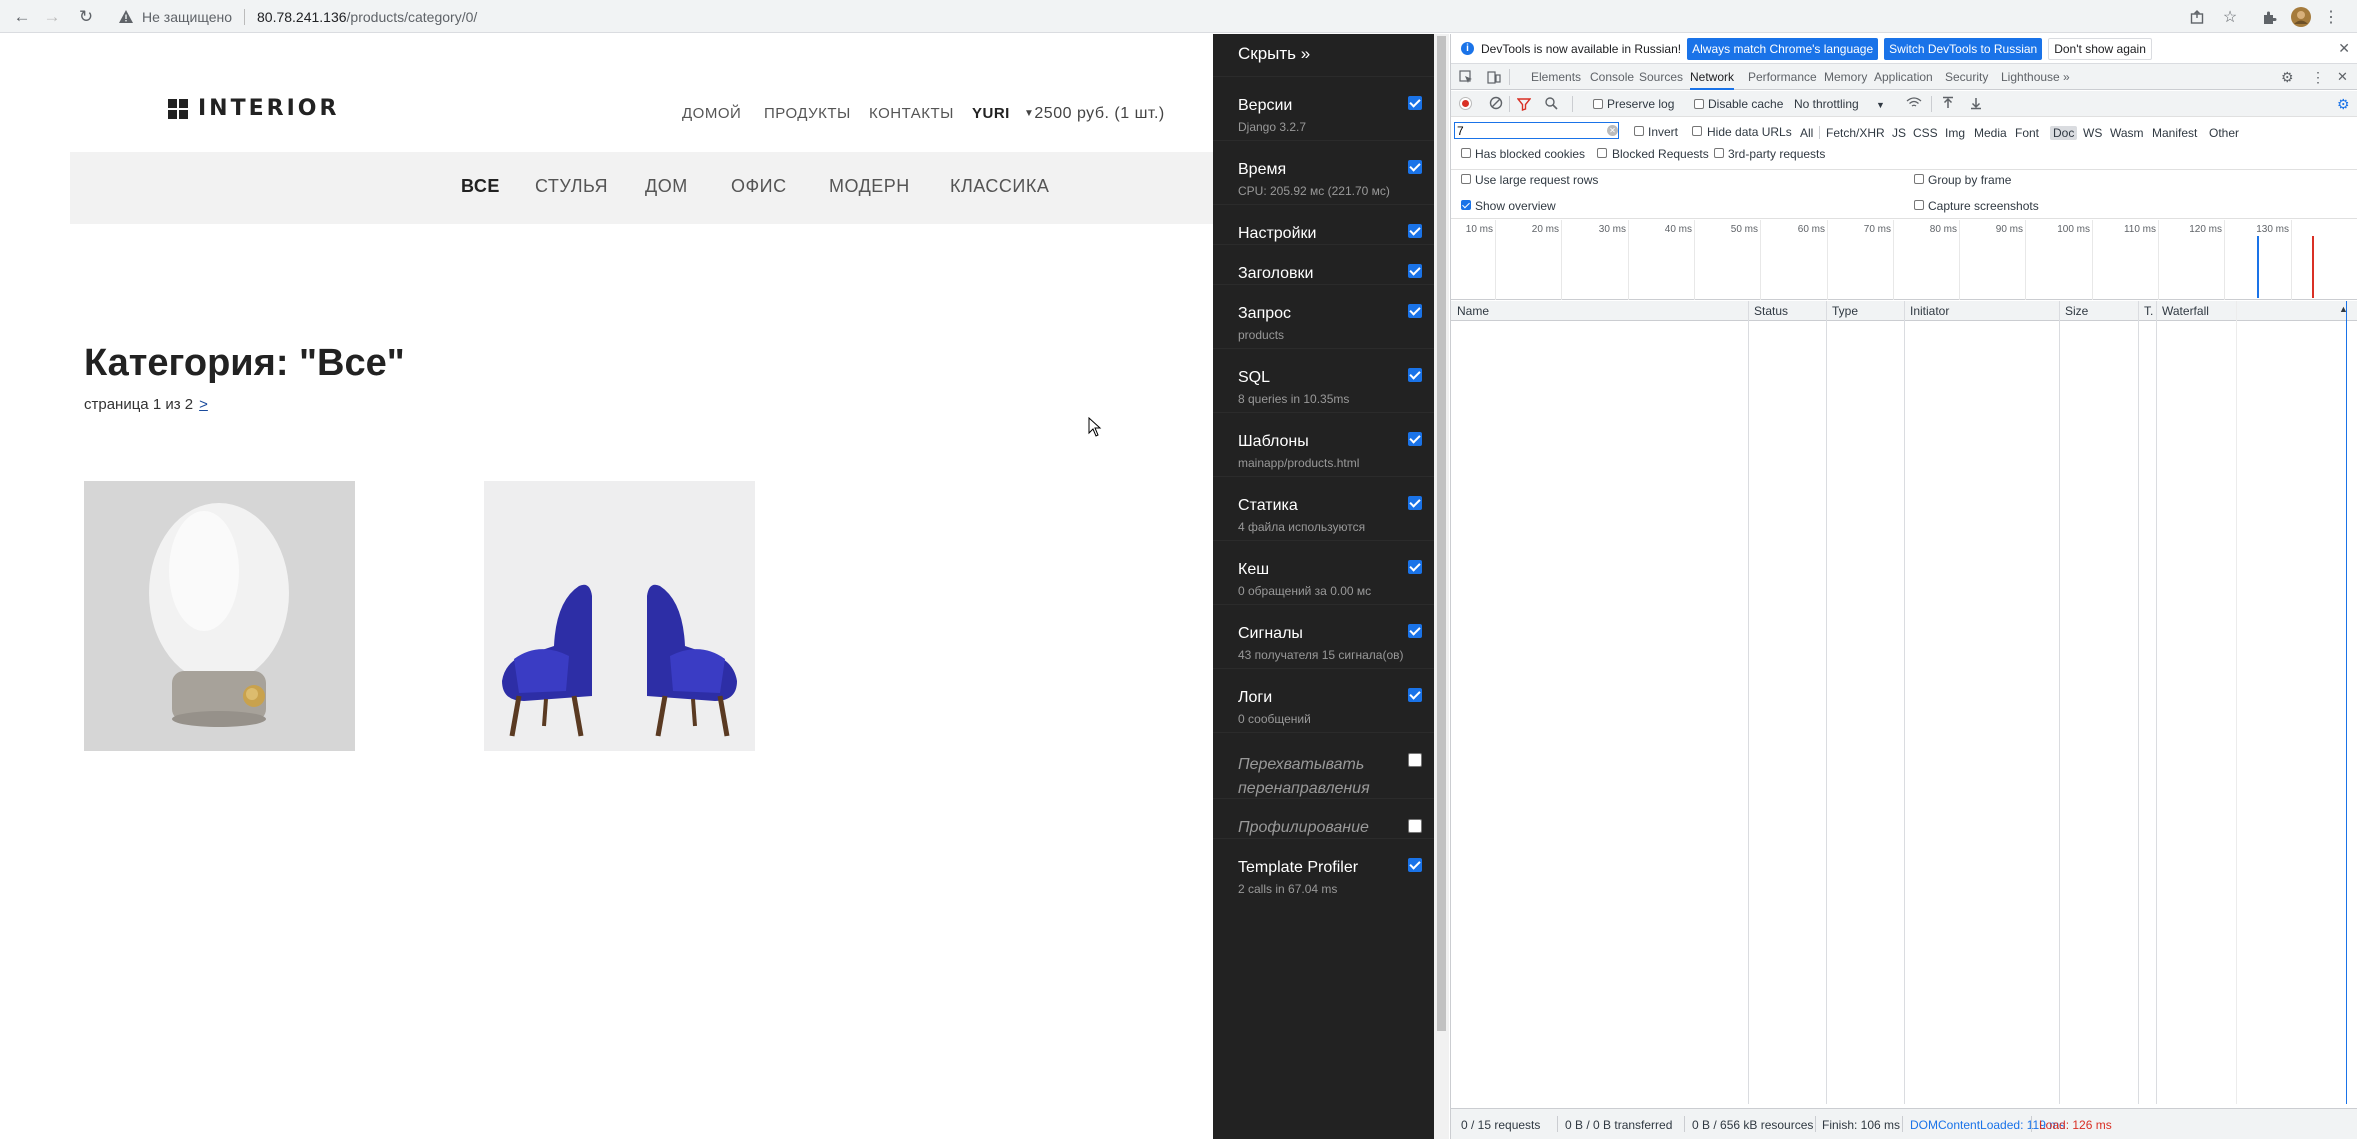  What do you see at coordinates (1845, 77) in the screenshot?
I see `tab-memory: Memory` at bounding box center [1845, 77].